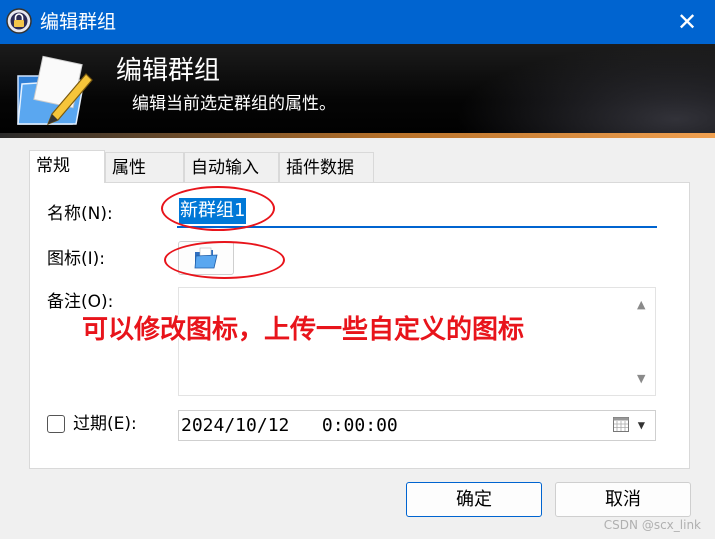 Image resolution: width=715 pixels, height=539 pixels. What do you see at coordinates (687, 22) in the screenshot?
I see `close-icon: ✕` at bounding box center [687, 22].